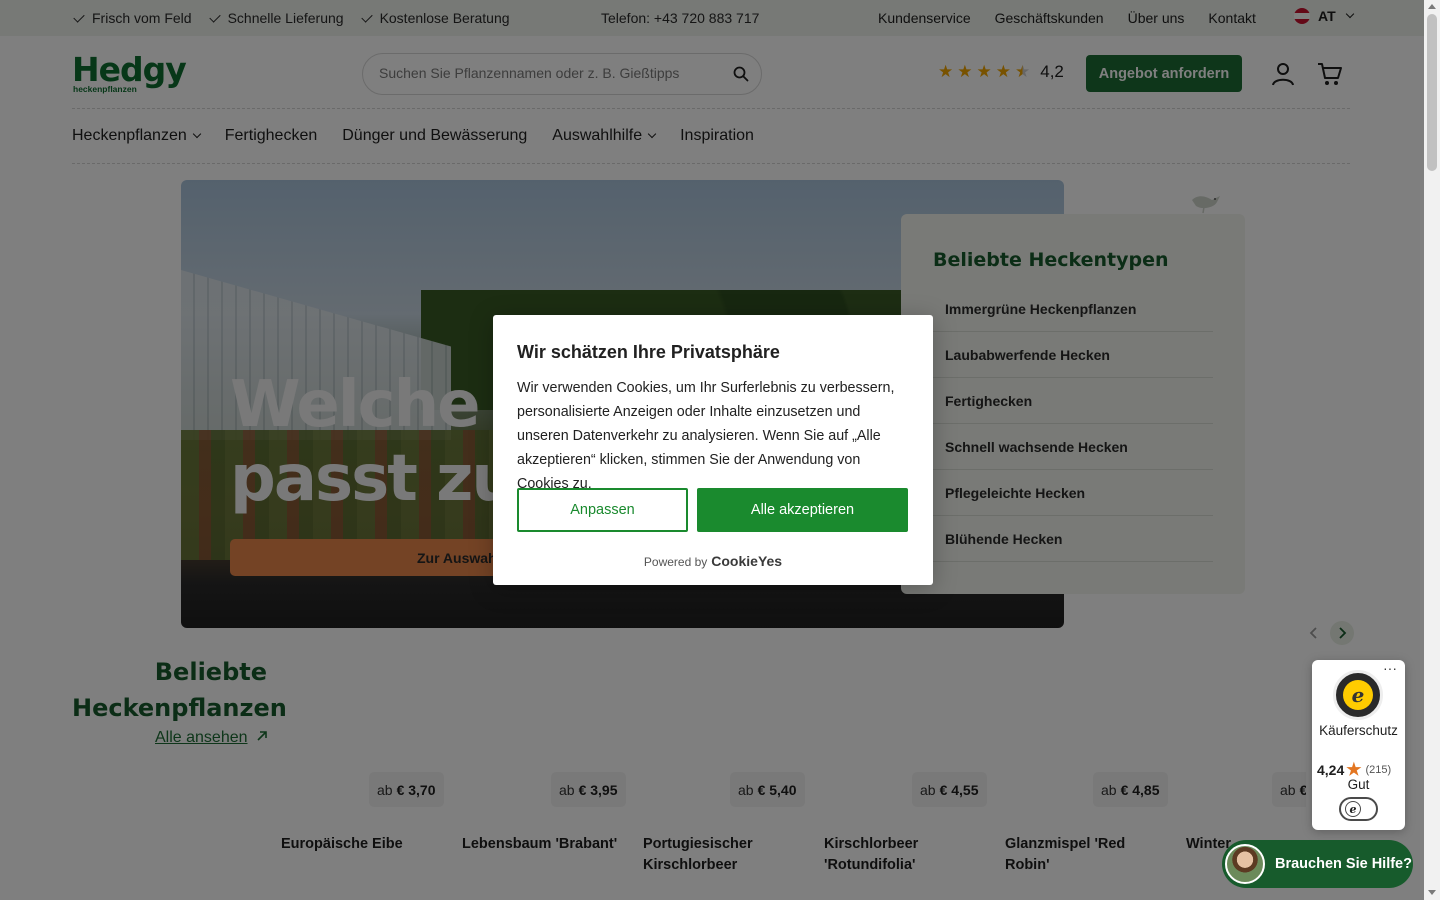 Image resolution: width=1440 pixels, height=900 pixels. Describe the element at coordinates (1245, 864) in the screenshot. I see `support-avatar` at that location.